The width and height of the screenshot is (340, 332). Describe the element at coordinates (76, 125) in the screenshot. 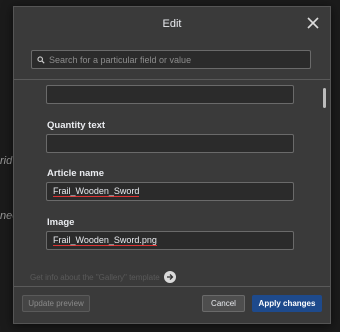

I see `field-label-quantity-text: Quantity text` at that location.